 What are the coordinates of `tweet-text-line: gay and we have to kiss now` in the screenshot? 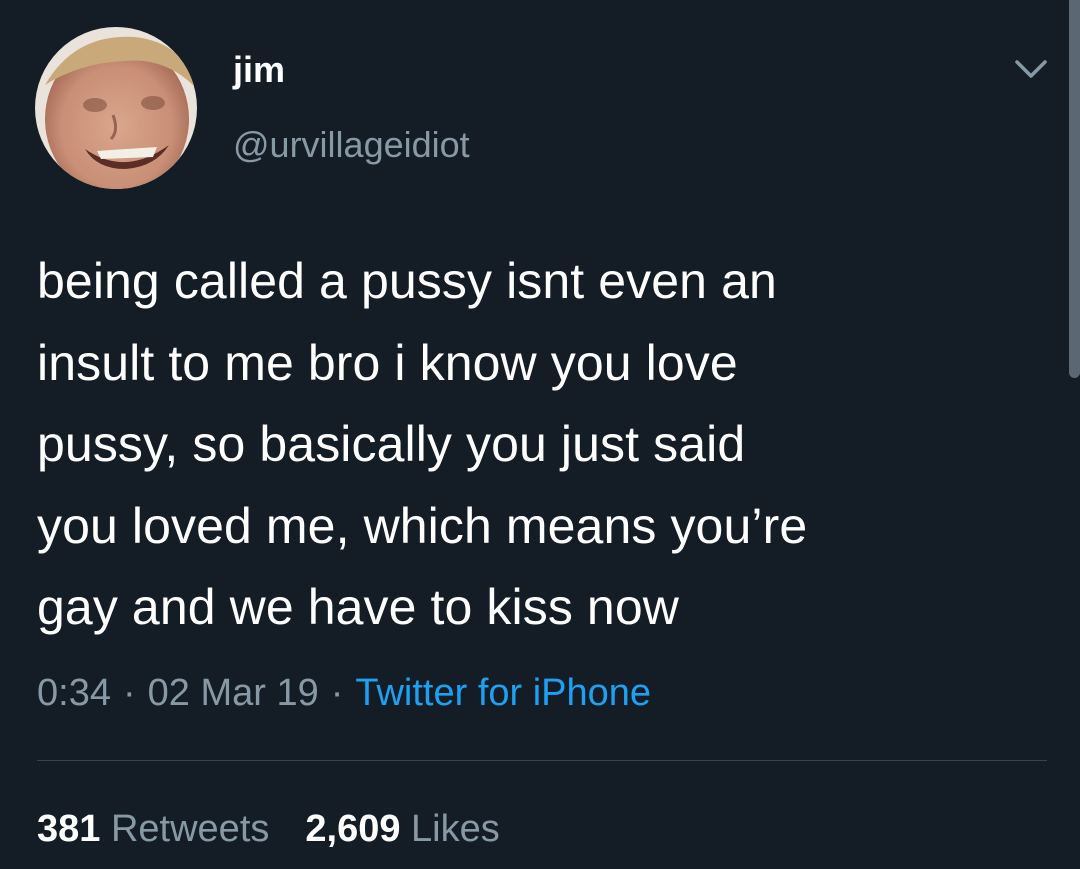 It's located at (358, 607).